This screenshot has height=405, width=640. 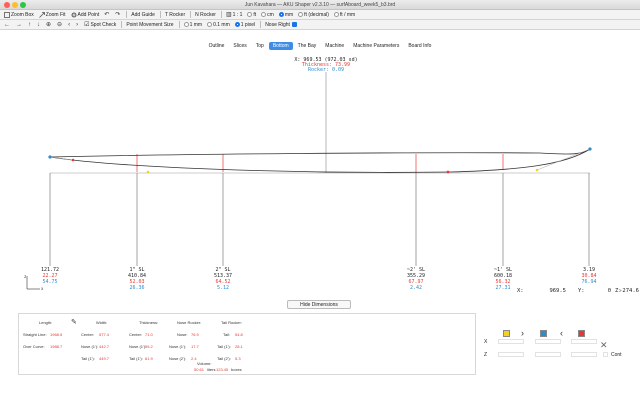 I want to click on pan-right-button: →, so click(x=19, y=25).